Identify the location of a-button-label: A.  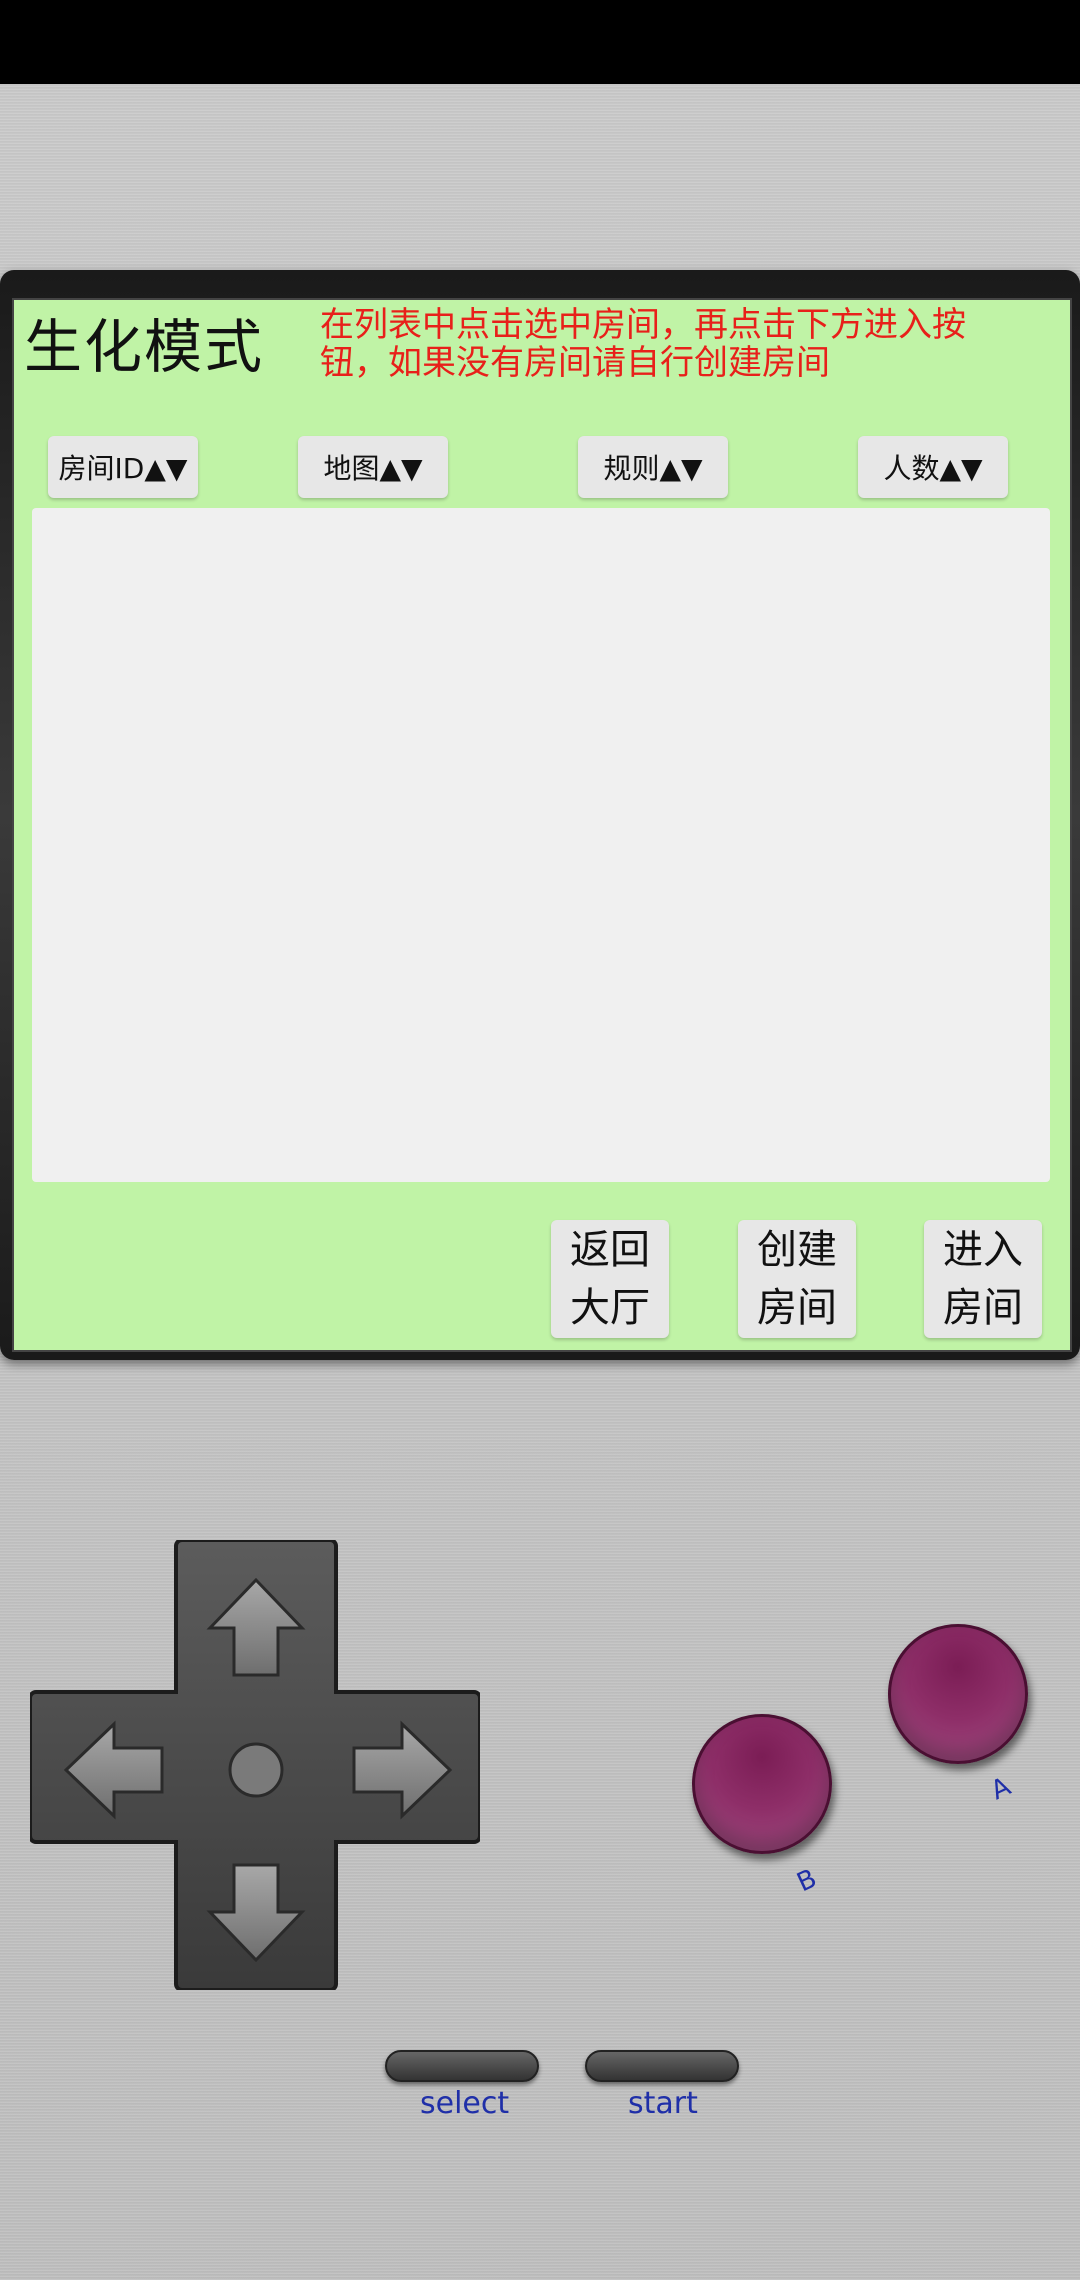
(1001, 1789).